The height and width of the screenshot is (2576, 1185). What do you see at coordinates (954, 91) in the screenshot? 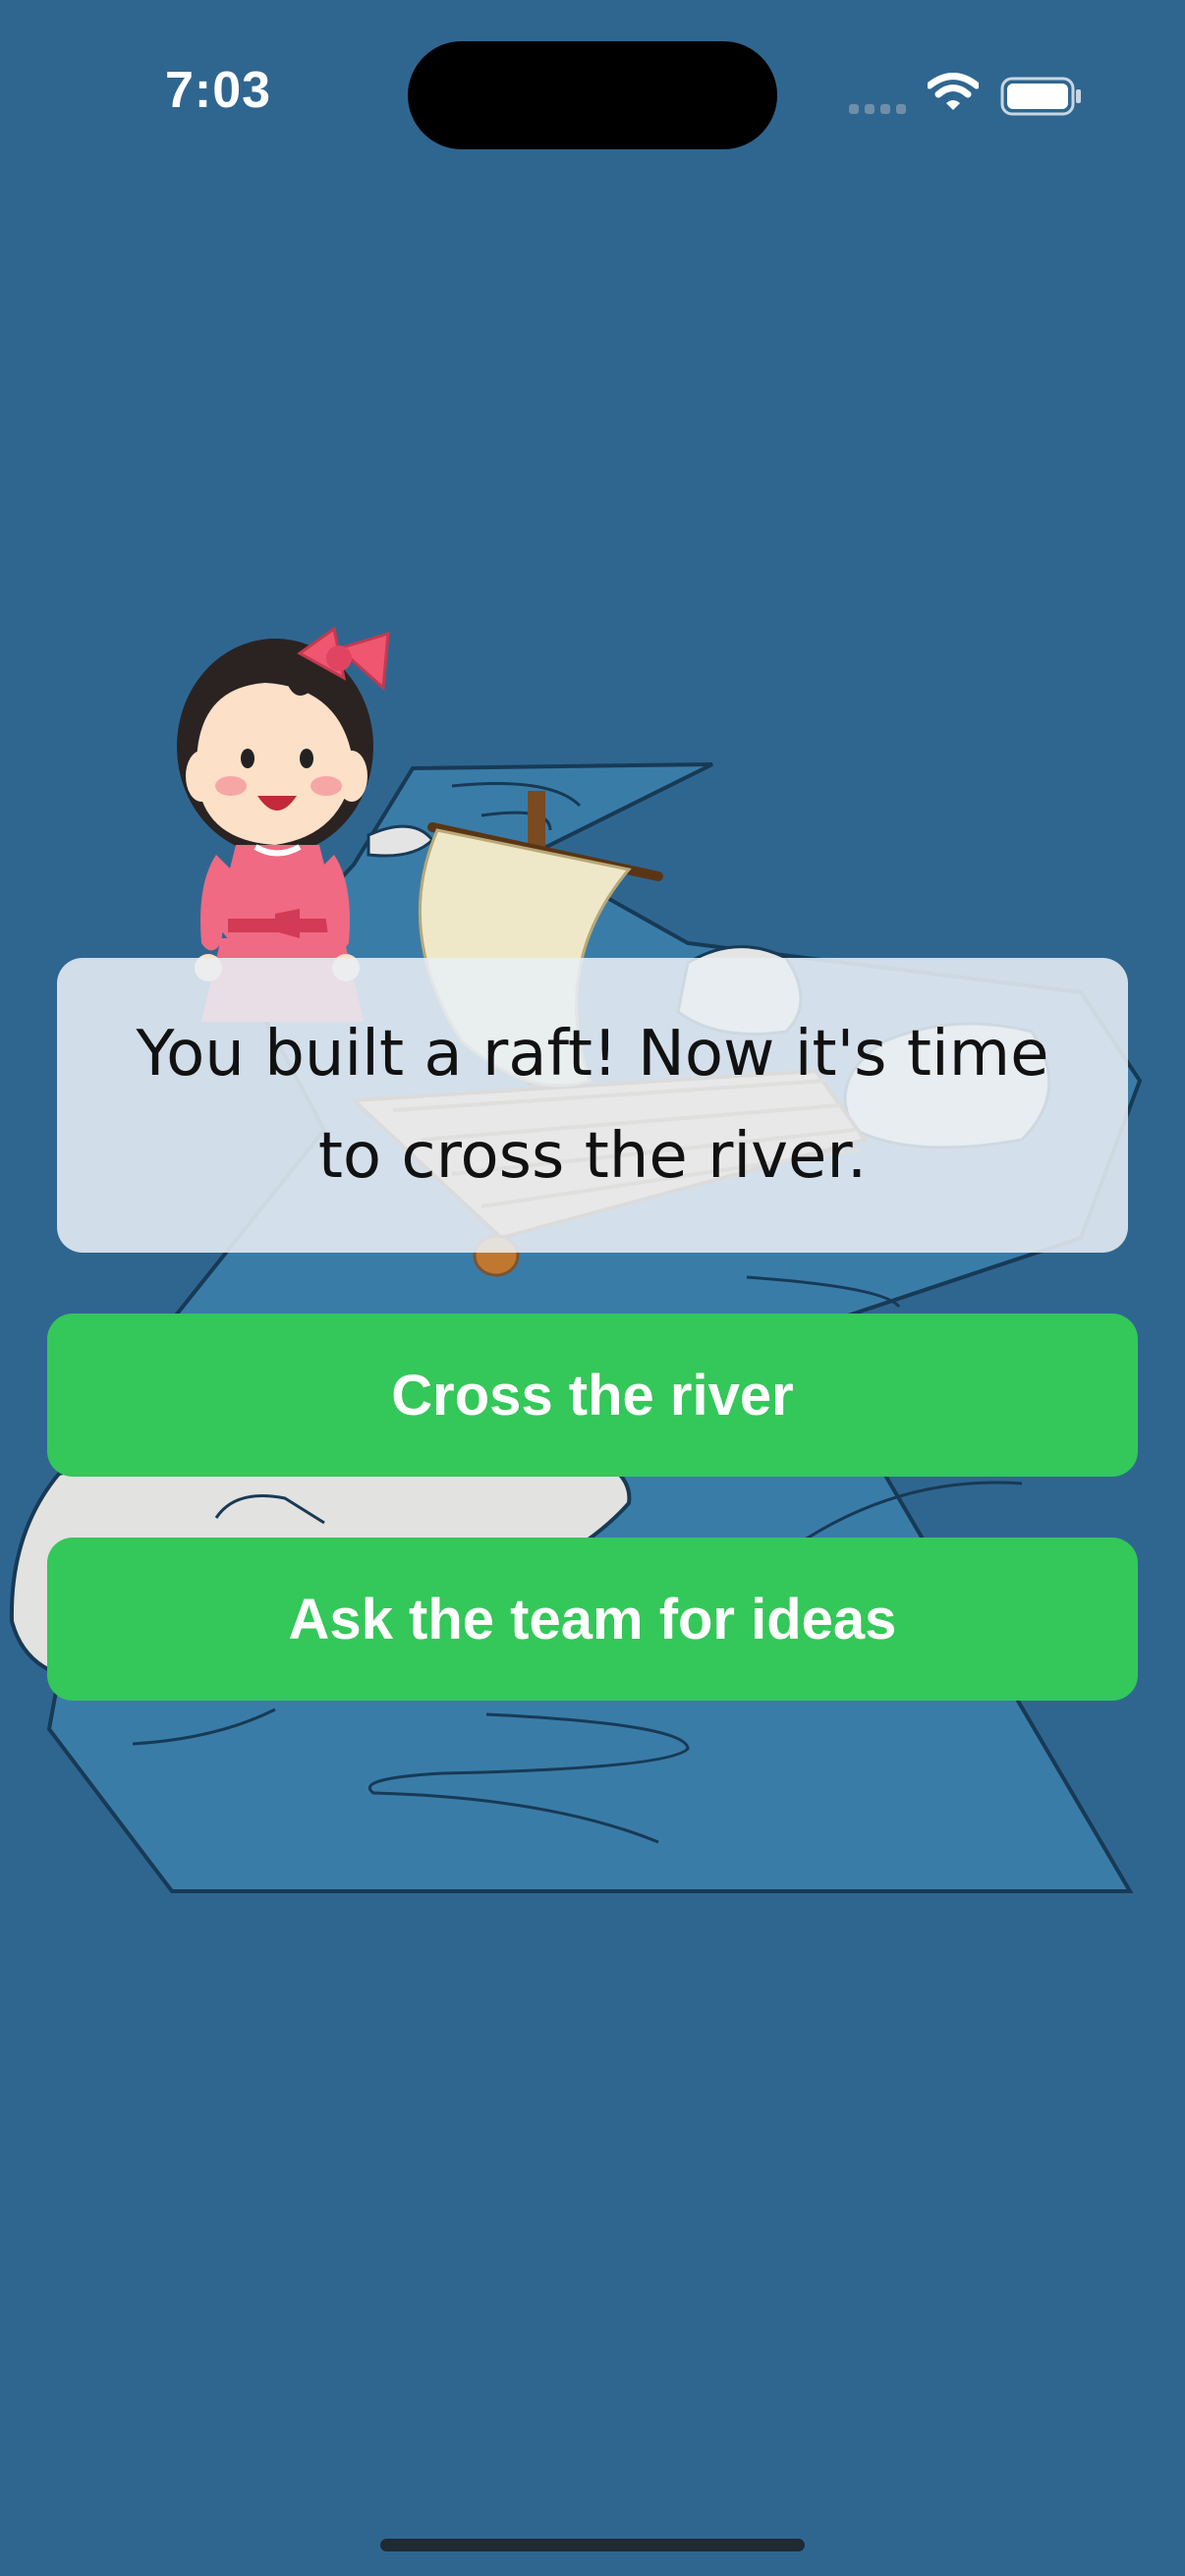
I see `wifi-icon` at bounding box center [954, 91].